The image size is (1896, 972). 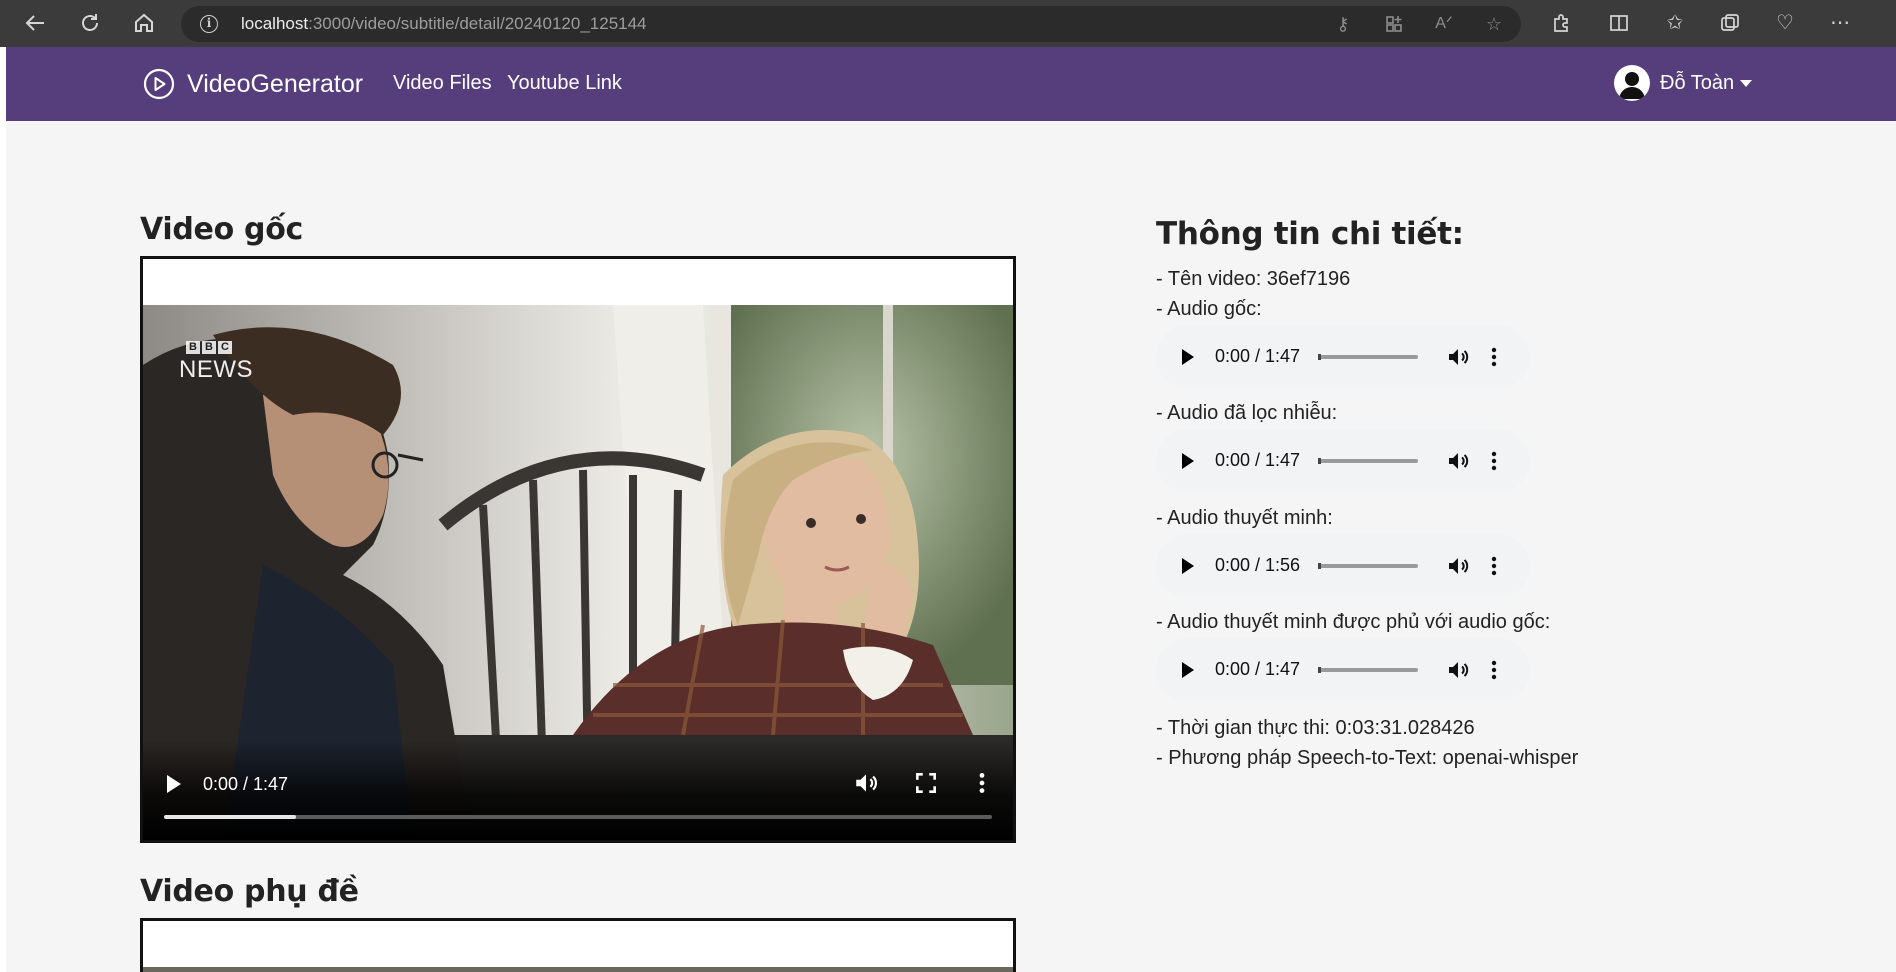 I want to click on user-menu: Đỗ Toàn, so click(x=1683, y=83).